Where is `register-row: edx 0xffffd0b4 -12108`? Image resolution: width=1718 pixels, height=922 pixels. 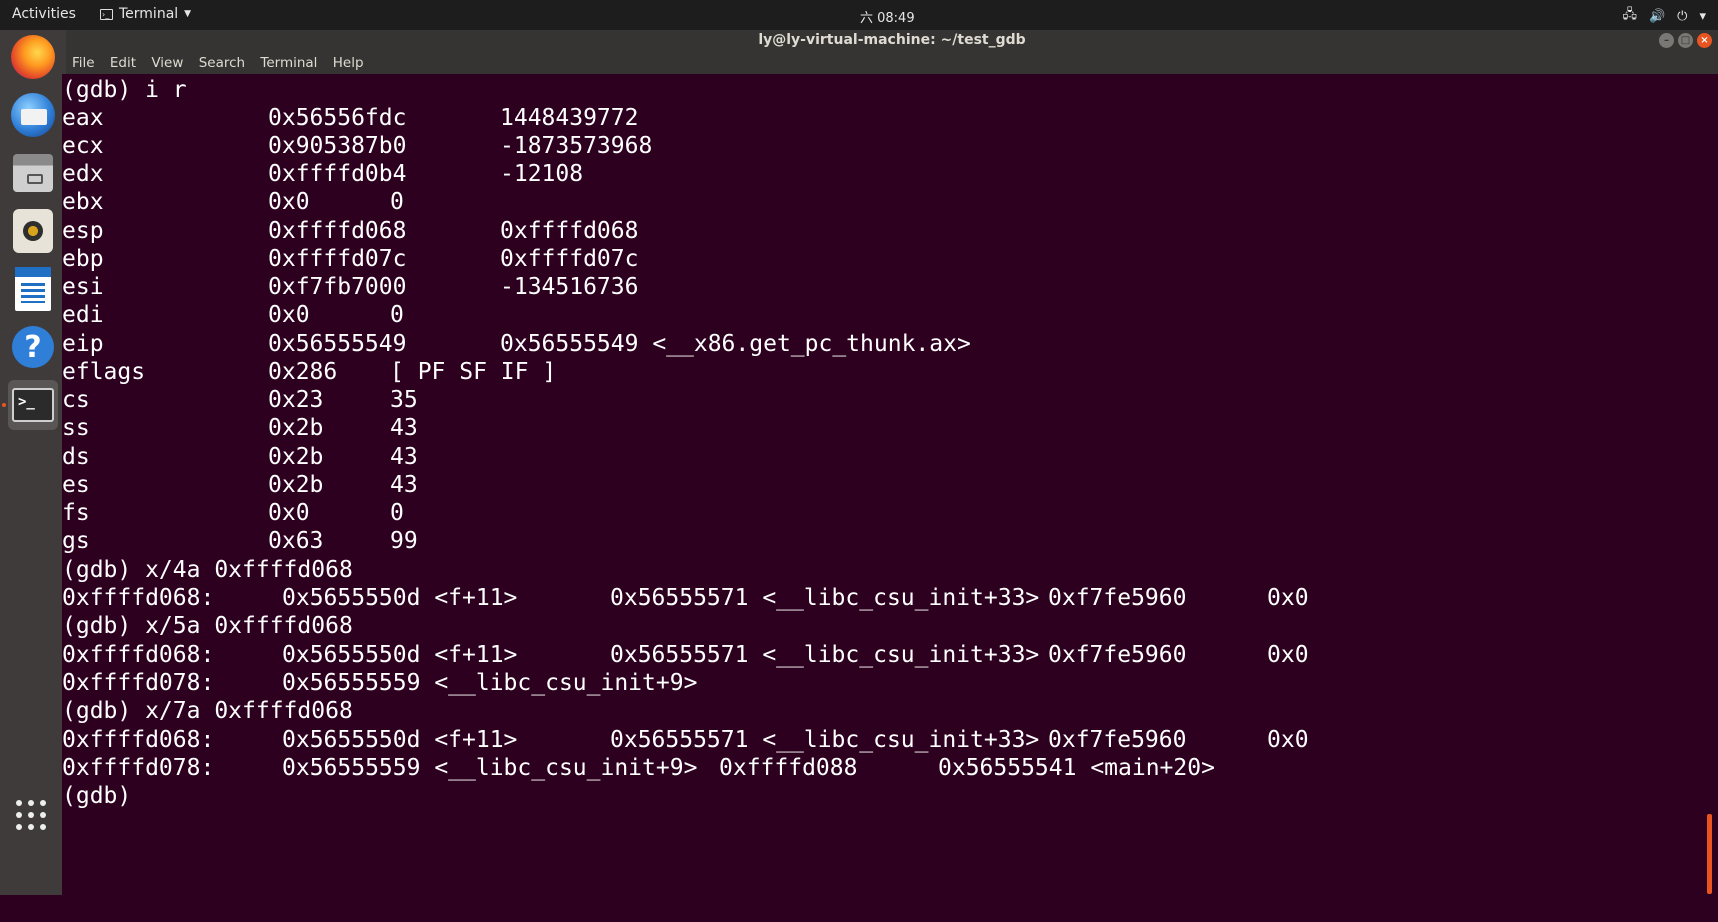 register-row: edx 0xffffd0b4 -12108 is located at coordinates (323, 174).